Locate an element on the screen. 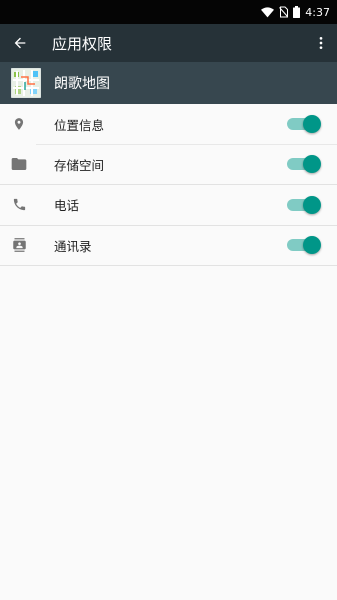 This screenshot has width=337, height=600. wifi-icon is located at coordinates (268, 12).